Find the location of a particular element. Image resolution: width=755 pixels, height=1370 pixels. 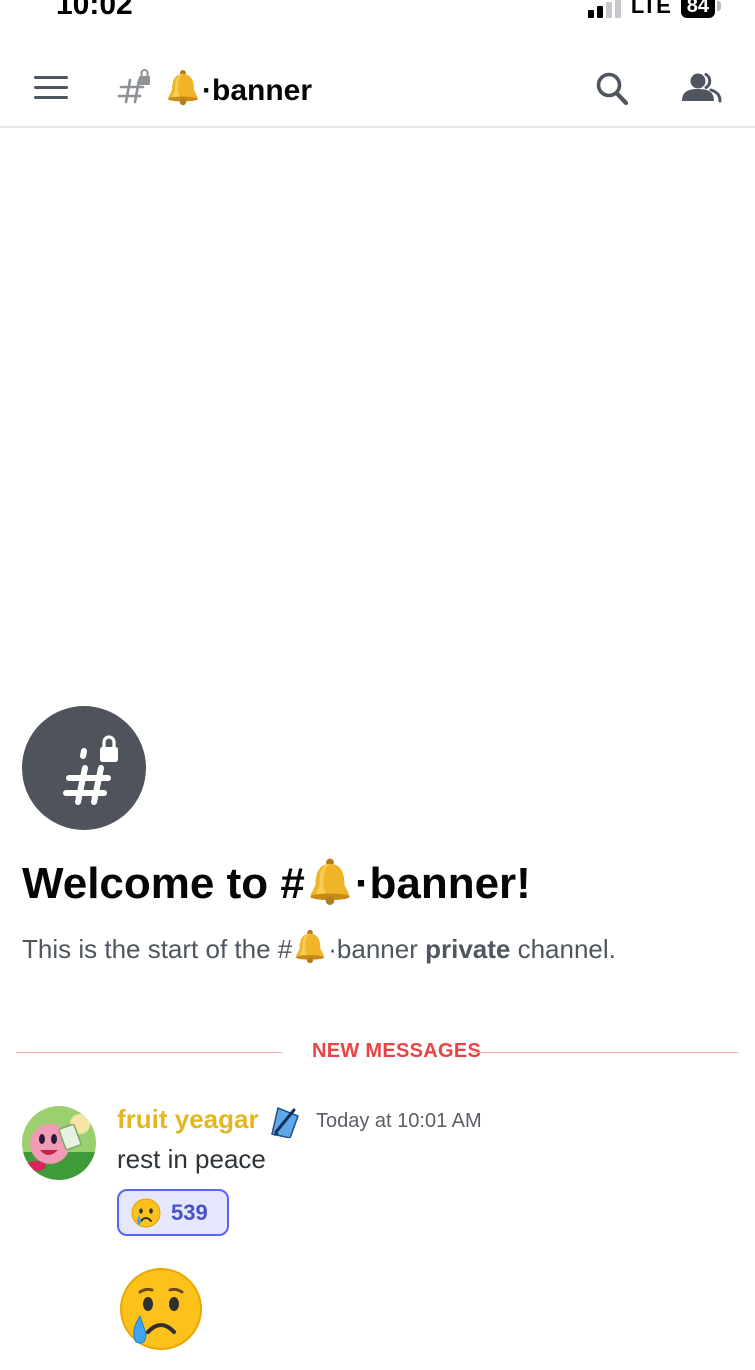

intro-prefix: This is the start of the # is located at coordinates (157, 949).